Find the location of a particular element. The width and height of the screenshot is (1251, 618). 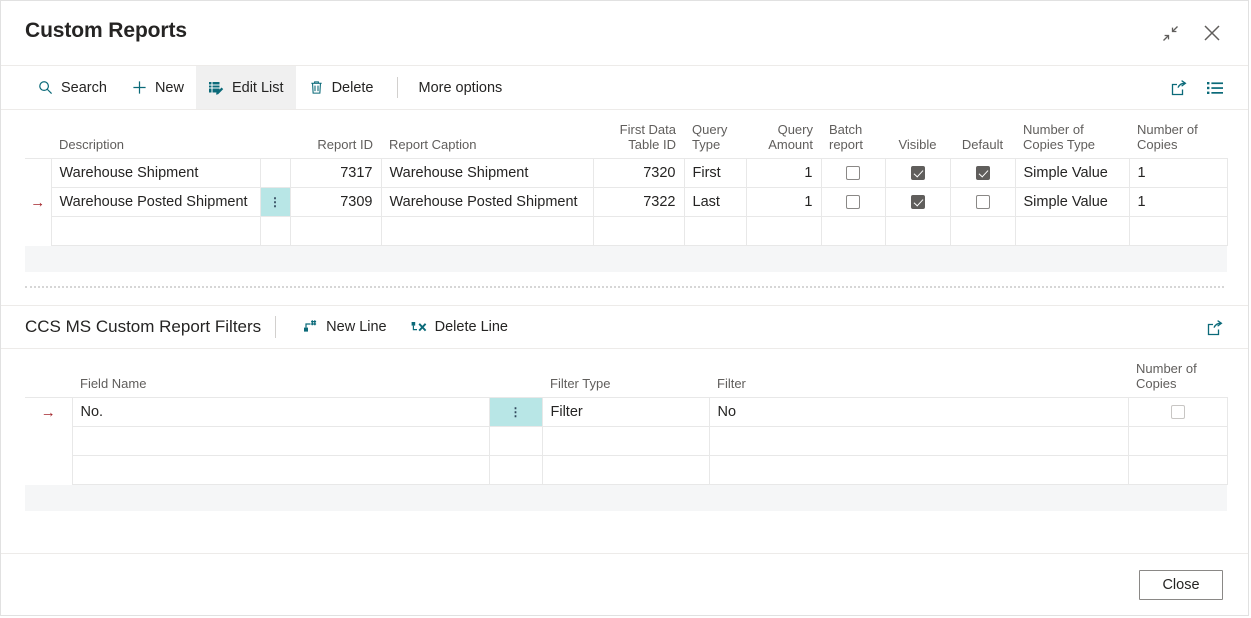

delete-button: Delete is located at coordinates (341, 87).